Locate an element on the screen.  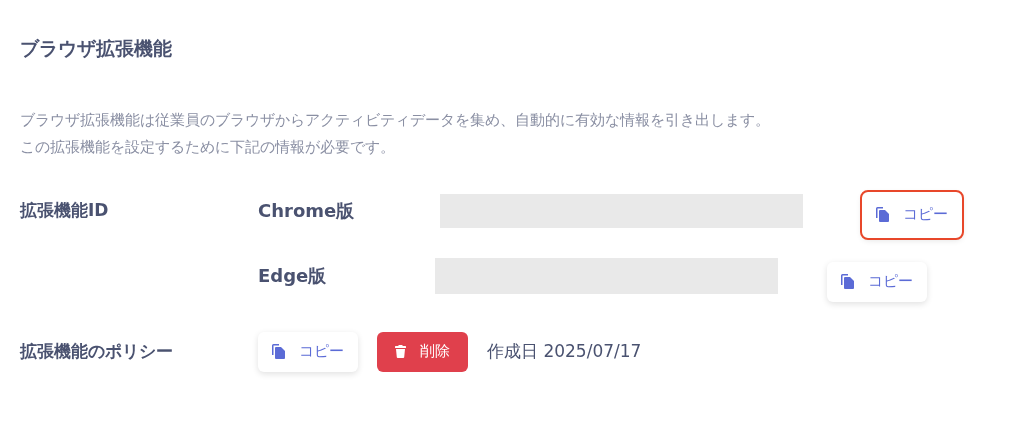
delete-button: 削除 is located at coordinates (422, 351).